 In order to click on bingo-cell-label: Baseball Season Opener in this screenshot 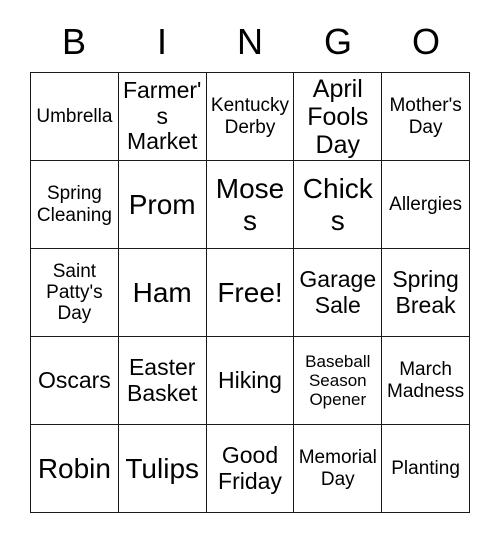, I will do `click(338, 380)`.